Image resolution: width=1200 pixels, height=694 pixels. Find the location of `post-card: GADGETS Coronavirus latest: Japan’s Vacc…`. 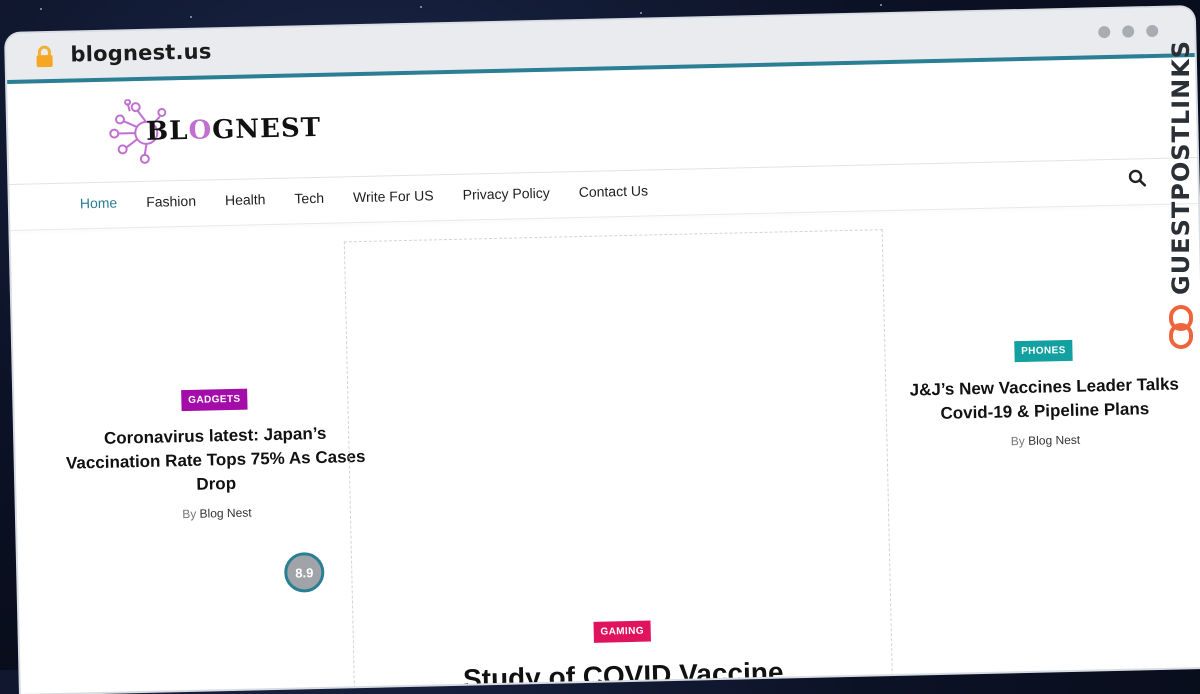

post-card: GADGETS Coronavirus latest: Japan’s Vacc… is located at coordinates (215, 455).